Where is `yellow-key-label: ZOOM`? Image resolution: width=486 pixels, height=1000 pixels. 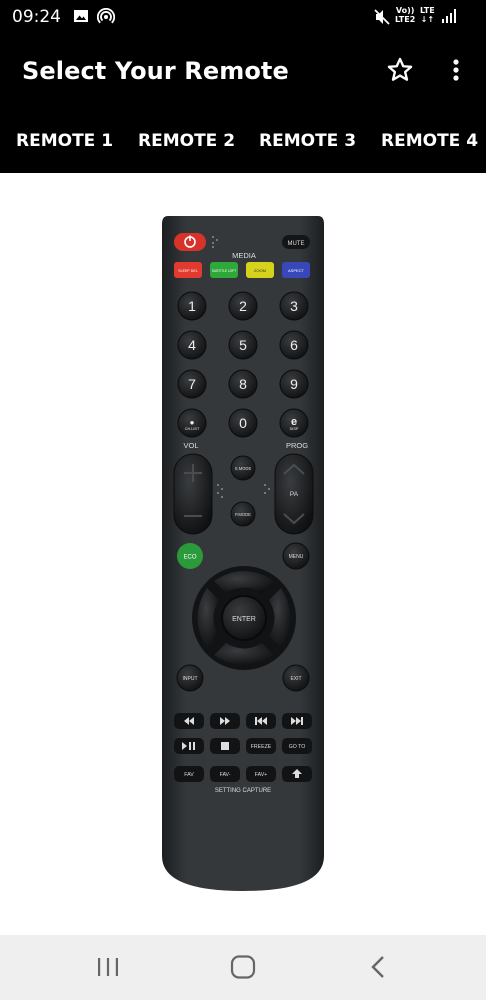
yellow-key-label: ZOOM is located at coordinates (260, 270).